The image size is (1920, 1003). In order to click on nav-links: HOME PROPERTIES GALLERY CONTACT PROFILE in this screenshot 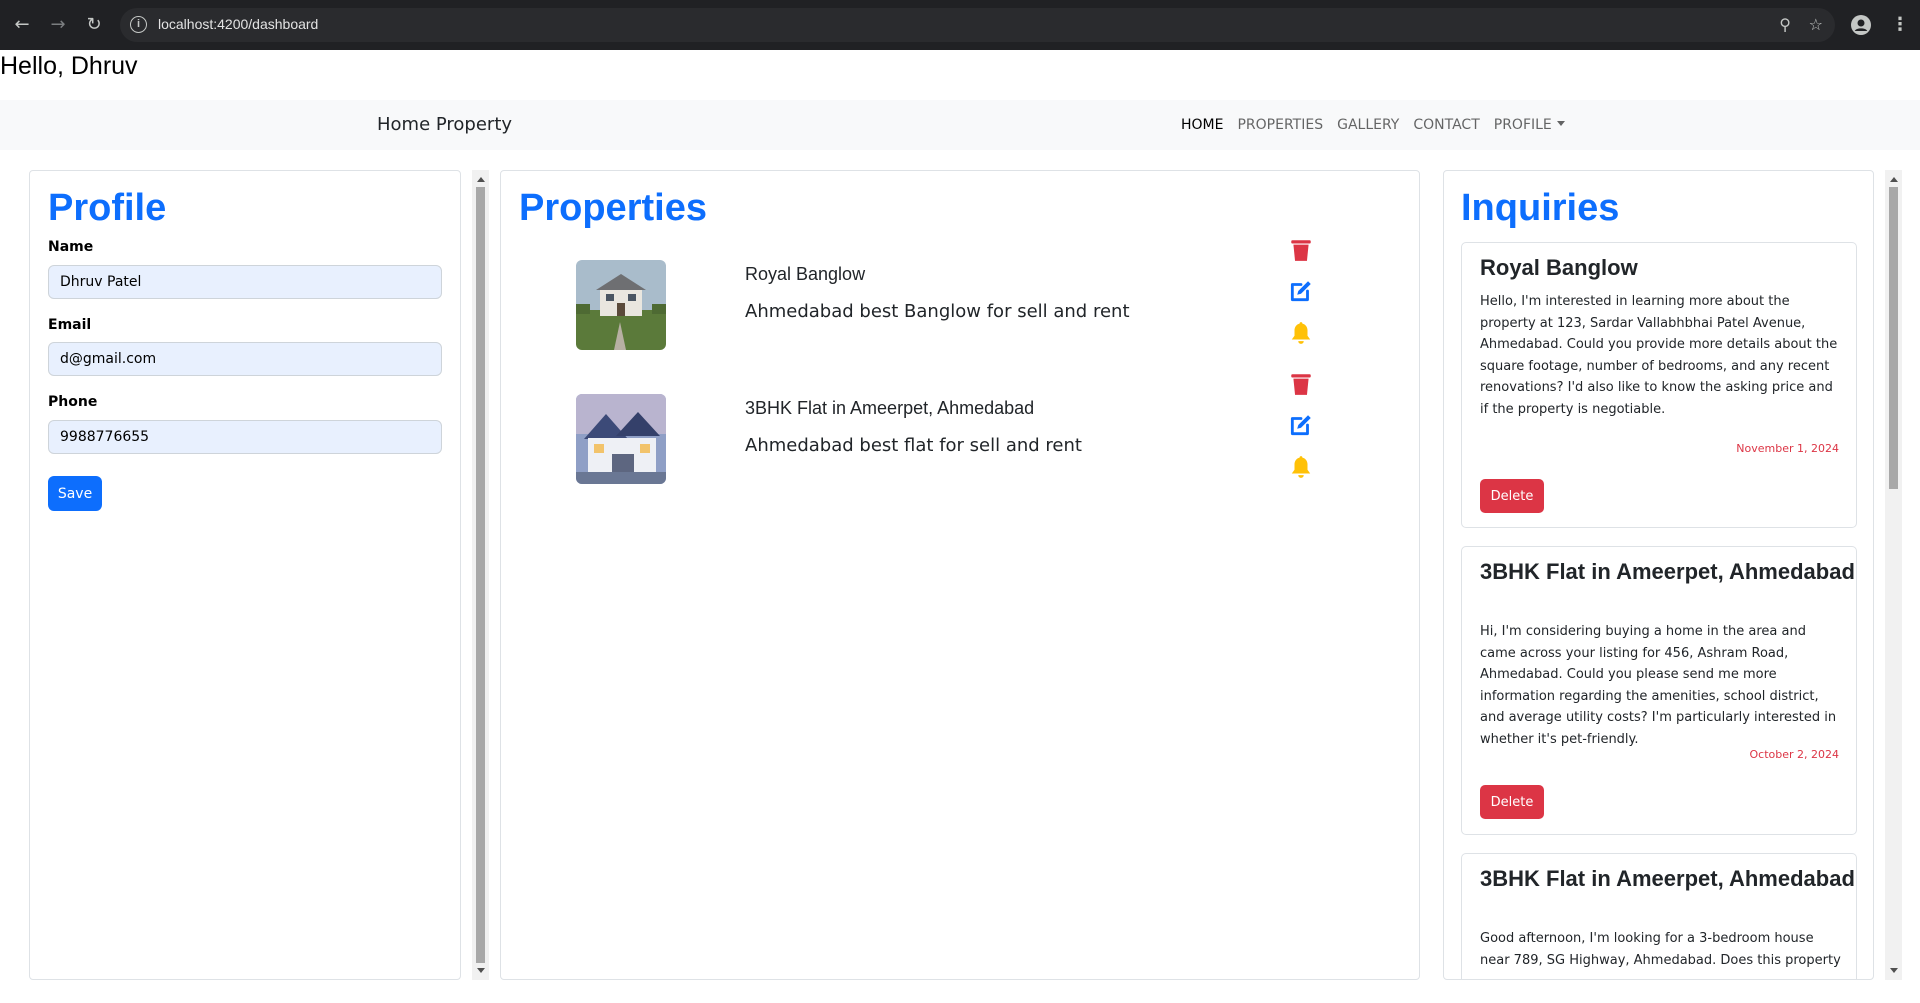, I will do `click(1373, 125)`.